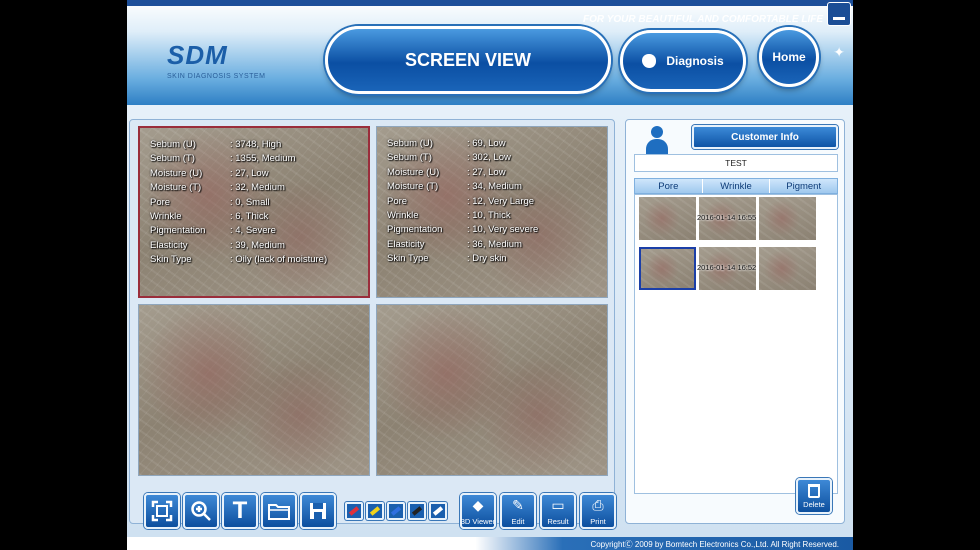 Image resolution: width=980 pixels, height=550 pixels. I want to click on black-pen-button, so click(417, 511).